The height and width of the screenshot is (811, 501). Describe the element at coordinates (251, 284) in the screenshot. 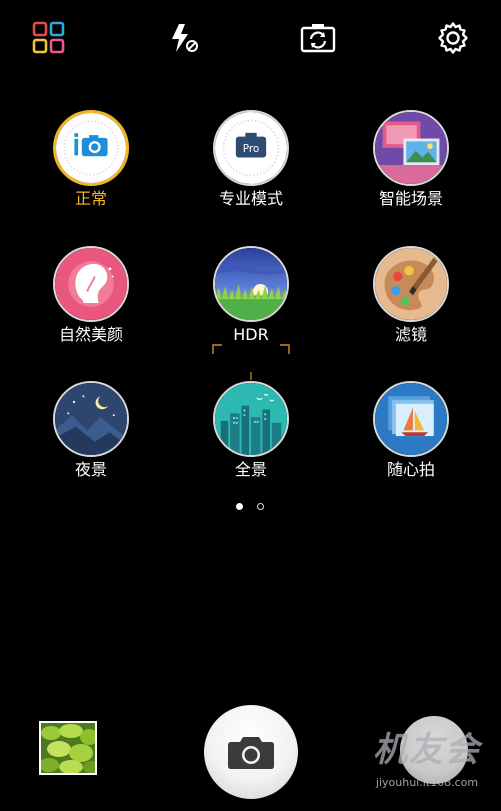

I see `hdr-icon` at that location.